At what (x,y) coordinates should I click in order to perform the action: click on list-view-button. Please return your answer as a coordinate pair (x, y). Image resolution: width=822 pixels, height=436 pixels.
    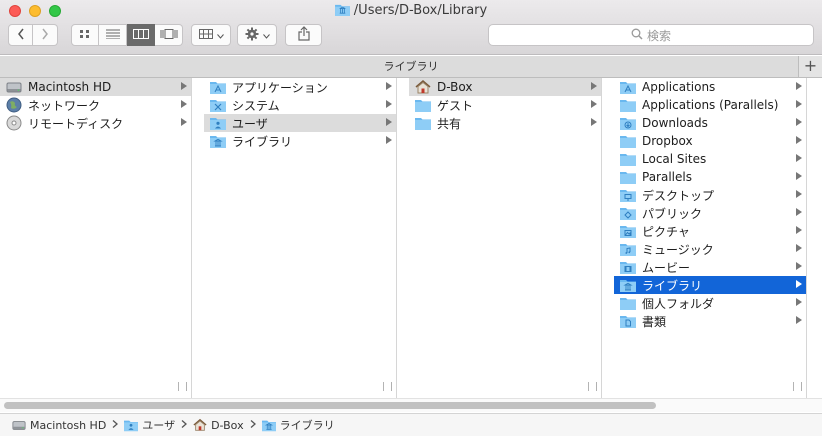
    Looking at the image, I should click on (113, 35).